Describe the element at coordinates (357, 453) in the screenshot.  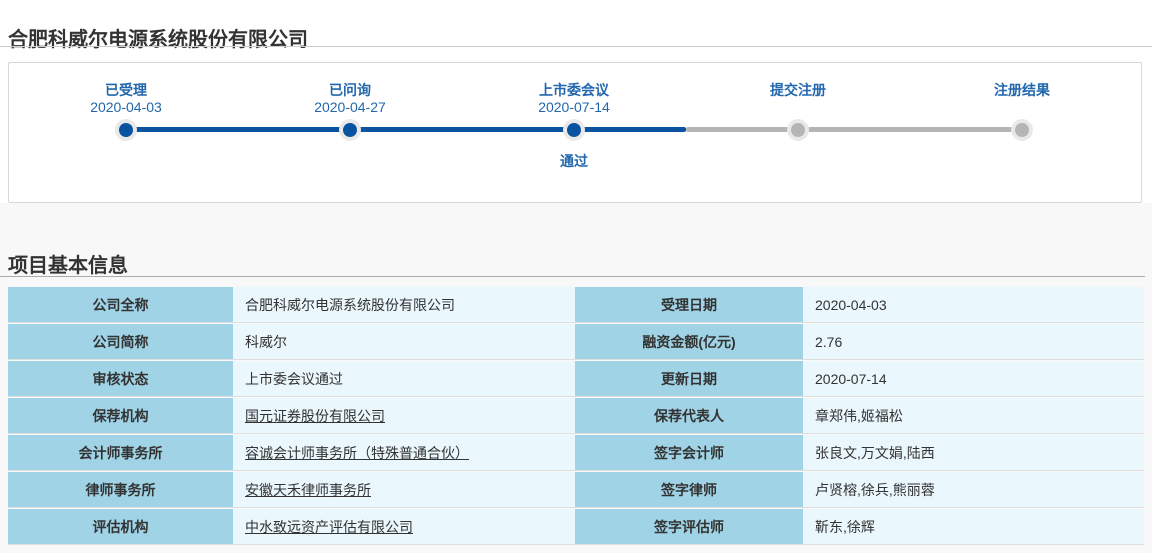
I see `org-link: 容诚会计师事务所（特殊普通合伙）` at that location.